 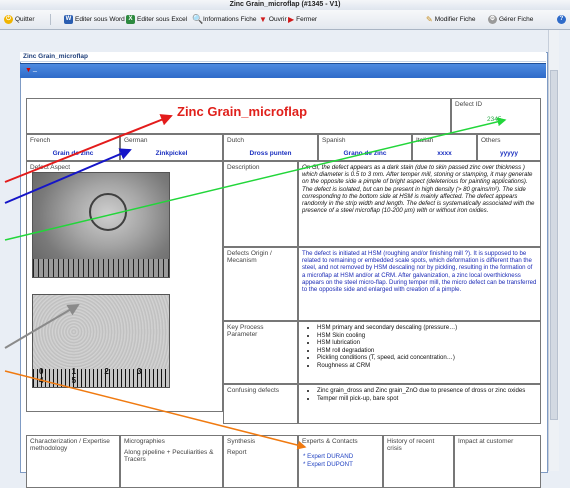 What do you see at coordinates (97, 376) in the screenshot?
I see `ruler-numbers: 0 1 2 3 4 5` at bounding box center [97, 376].